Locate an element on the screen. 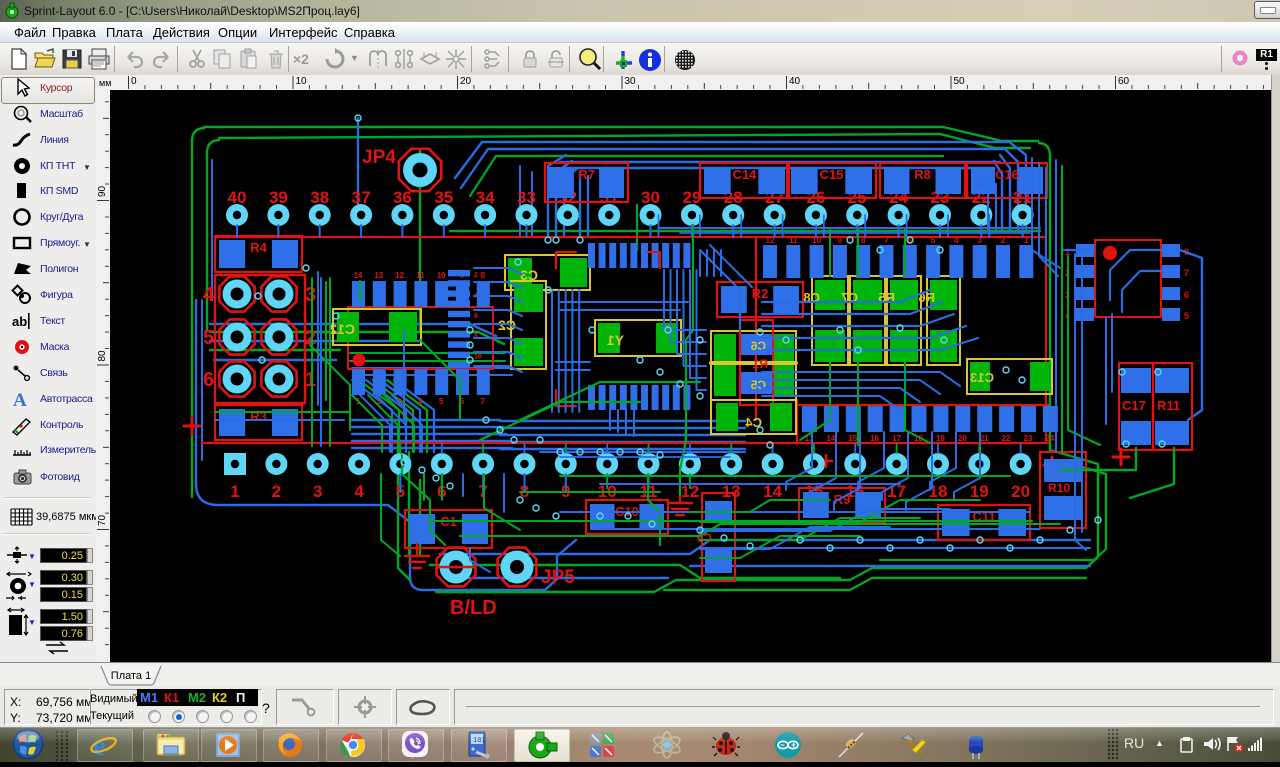 Image resolution: width=1280 pixels, height=767 pixels. svg-text: 15 is located at coordinates (852, 438).